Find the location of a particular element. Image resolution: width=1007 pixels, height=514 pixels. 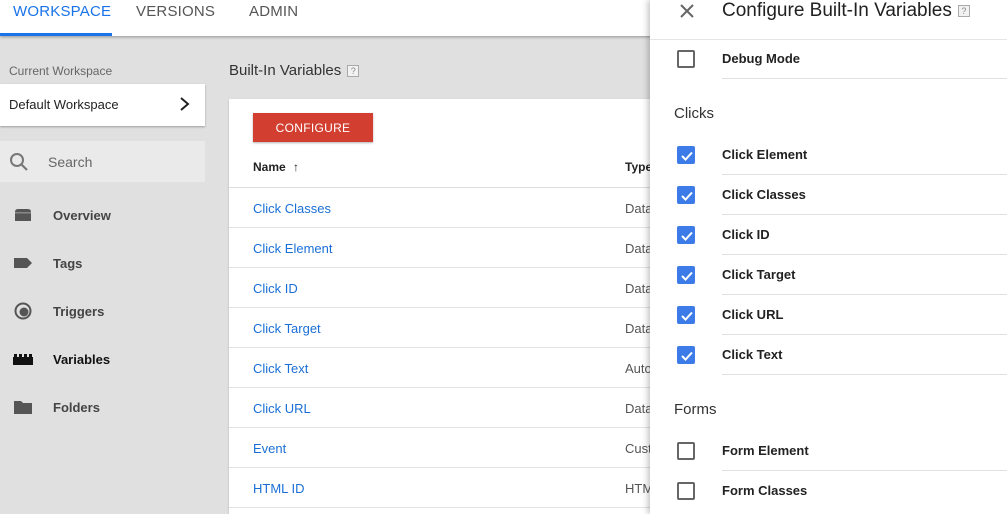

sidebar-item-variables: Variables is located at coordinates (102, 359).